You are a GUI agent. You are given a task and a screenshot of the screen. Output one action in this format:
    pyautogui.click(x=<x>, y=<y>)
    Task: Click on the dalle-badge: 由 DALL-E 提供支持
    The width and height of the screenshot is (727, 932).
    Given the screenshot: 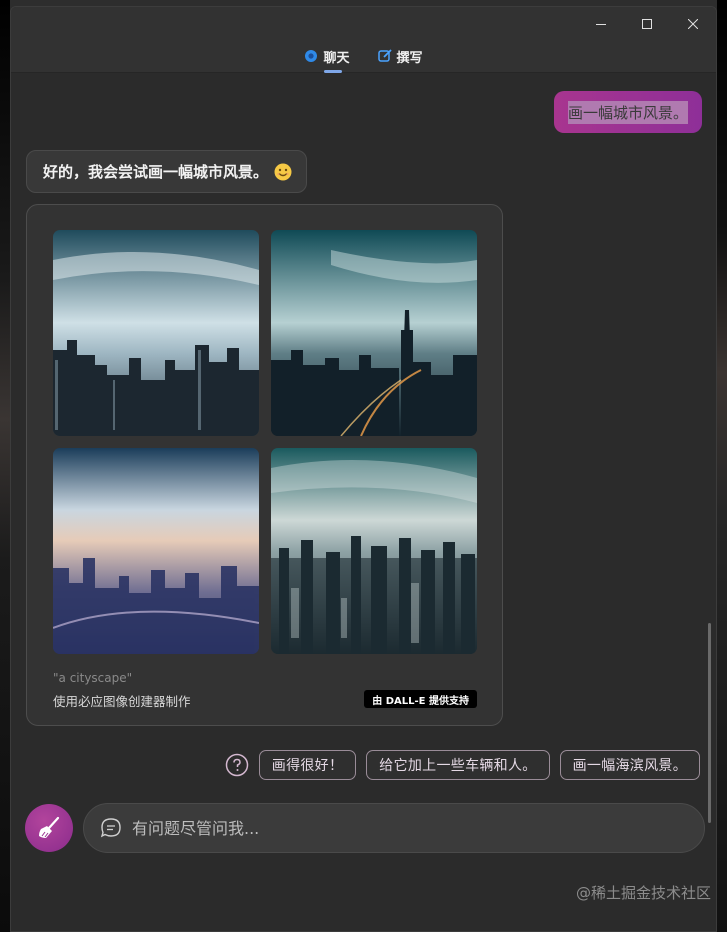 What is the action you would take?
    pyautogui.click(x=420, y=699)
    